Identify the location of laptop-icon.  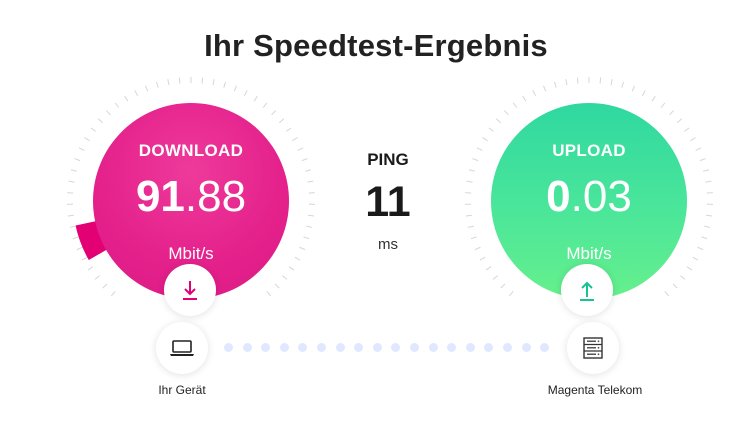
(182, 348).